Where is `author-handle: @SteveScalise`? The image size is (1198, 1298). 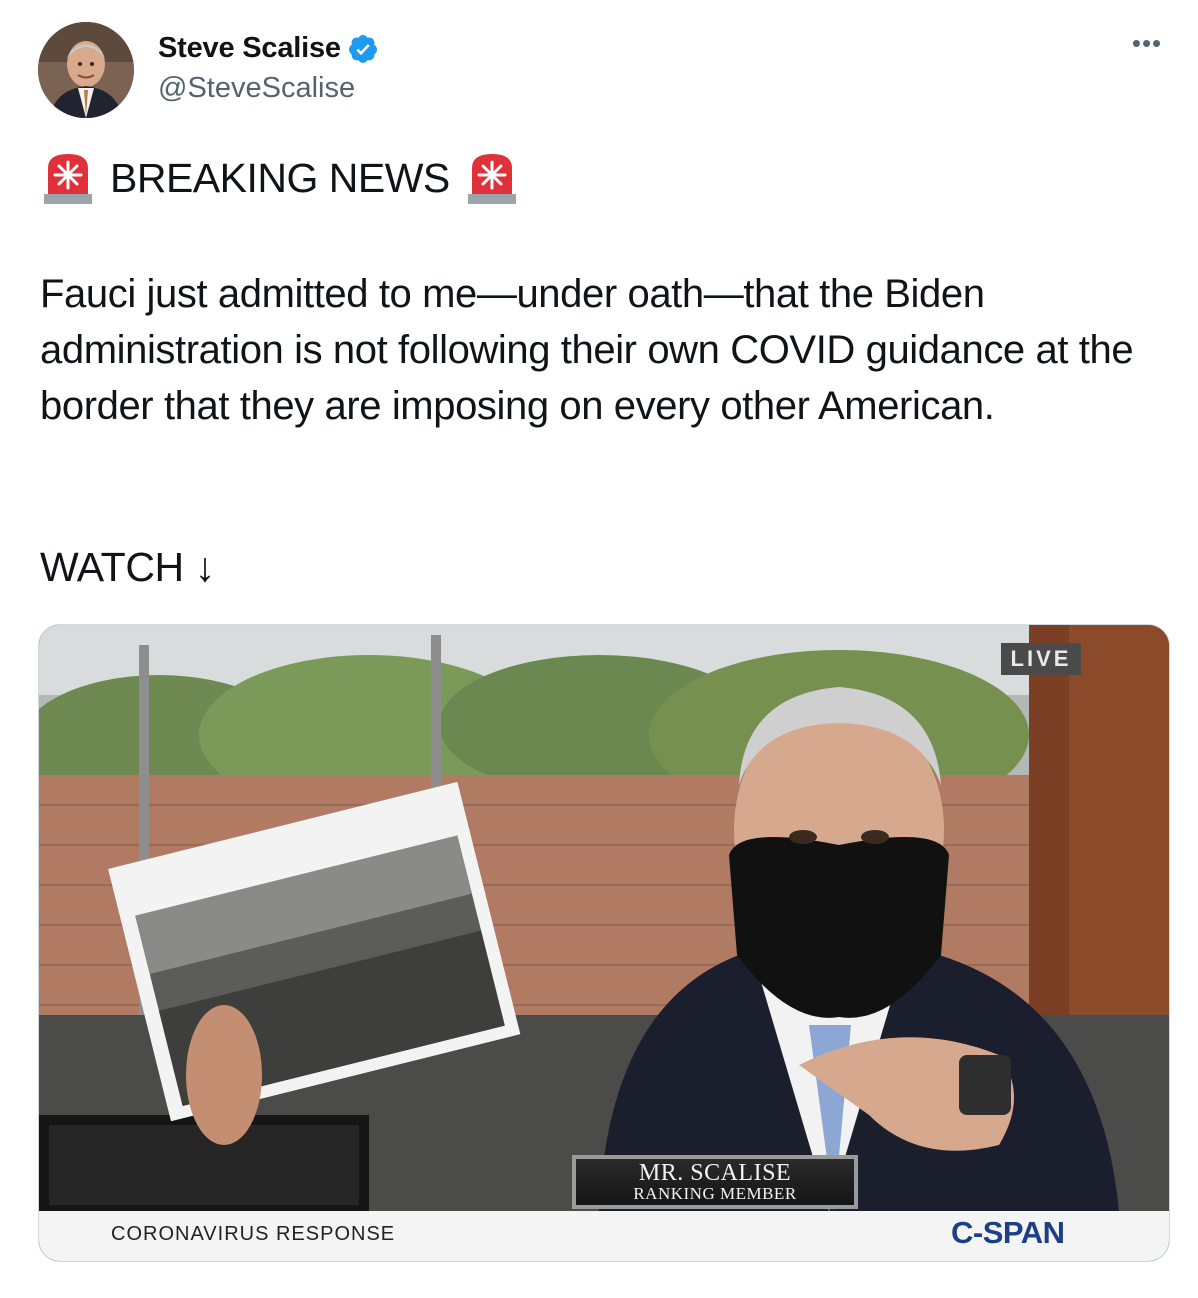 author-handle: @SteveScalise is located at coordinates (256, 88).